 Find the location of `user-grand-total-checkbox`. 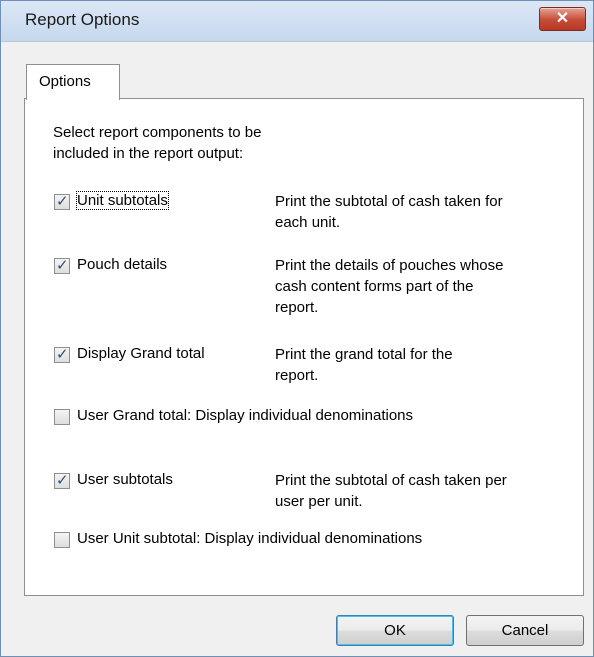

user-grand-total-checkbox is located at coordinates (62, 417).